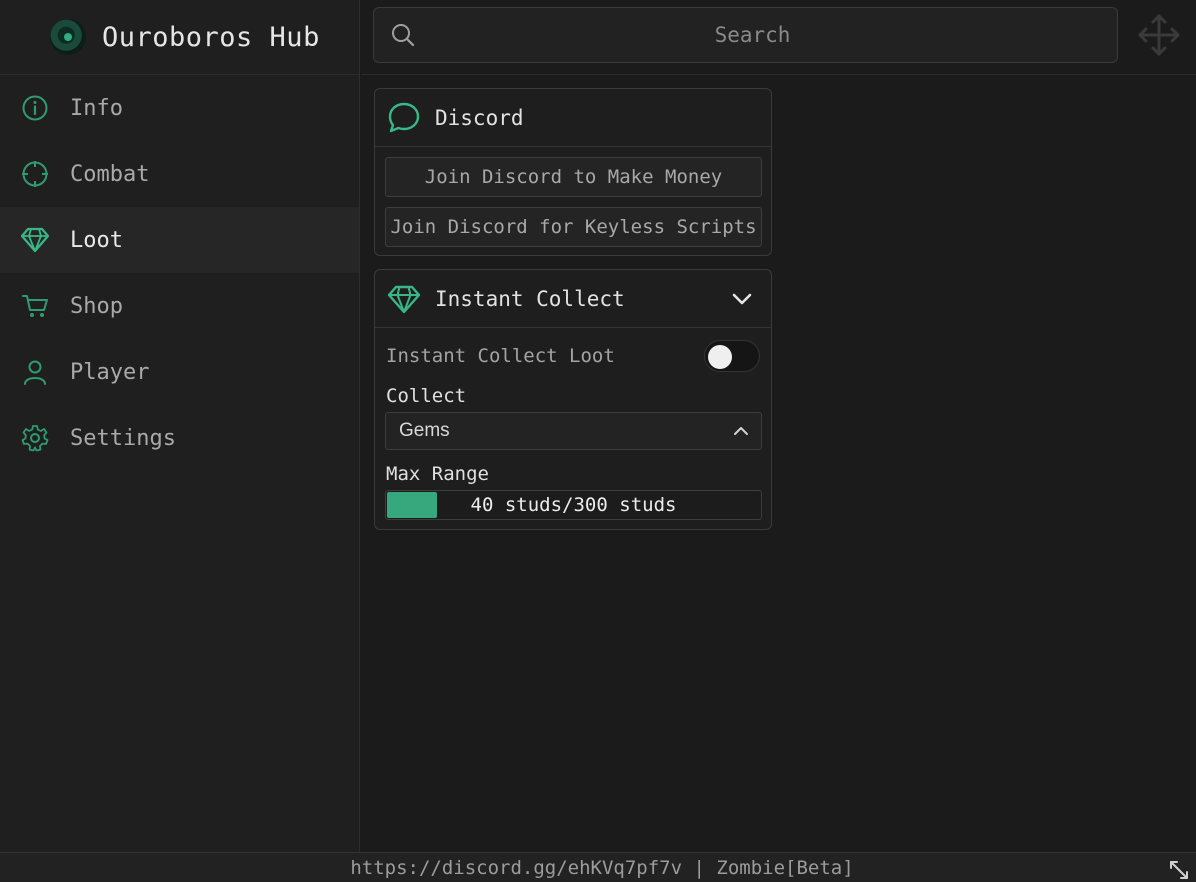  I want to click on ouroboros-logo-icon, so click(68, 37).